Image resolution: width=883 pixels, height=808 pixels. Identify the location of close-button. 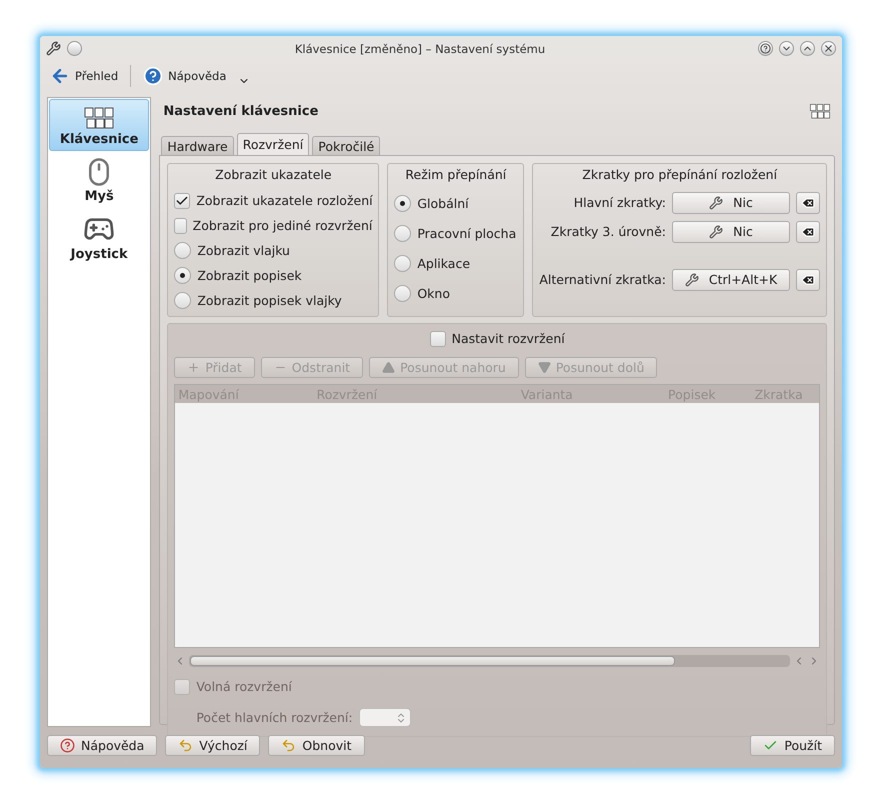
(828, 48).